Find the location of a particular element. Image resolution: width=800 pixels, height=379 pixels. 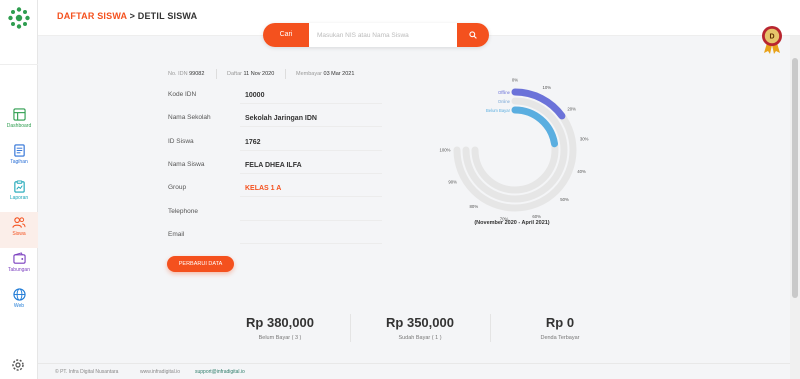

meta-daftar-value: 11 Nov 2020 is located at coordinates (259, 74).